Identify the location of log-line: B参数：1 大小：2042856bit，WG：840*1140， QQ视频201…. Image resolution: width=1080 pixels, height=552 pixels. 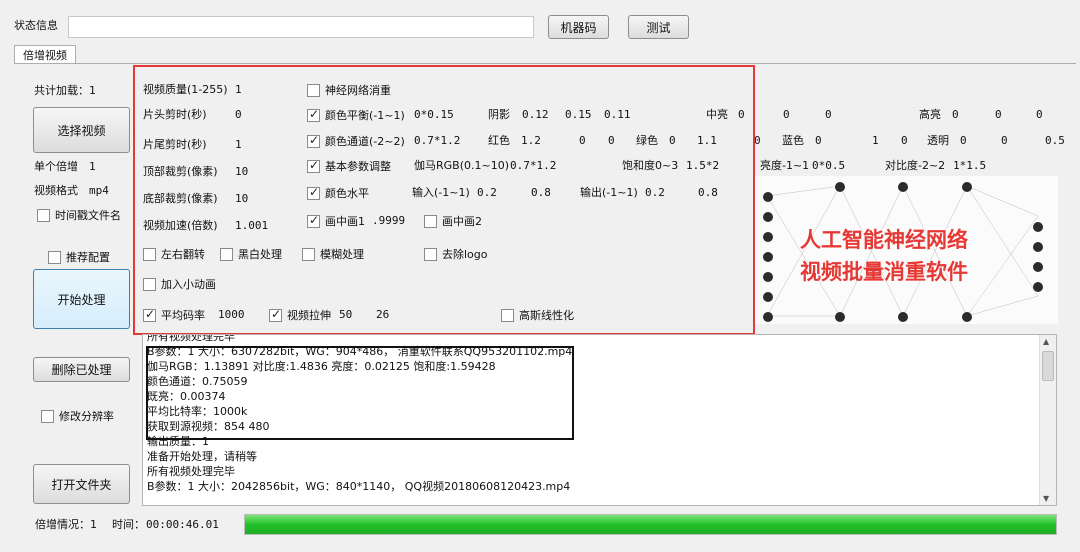
(359, 486).